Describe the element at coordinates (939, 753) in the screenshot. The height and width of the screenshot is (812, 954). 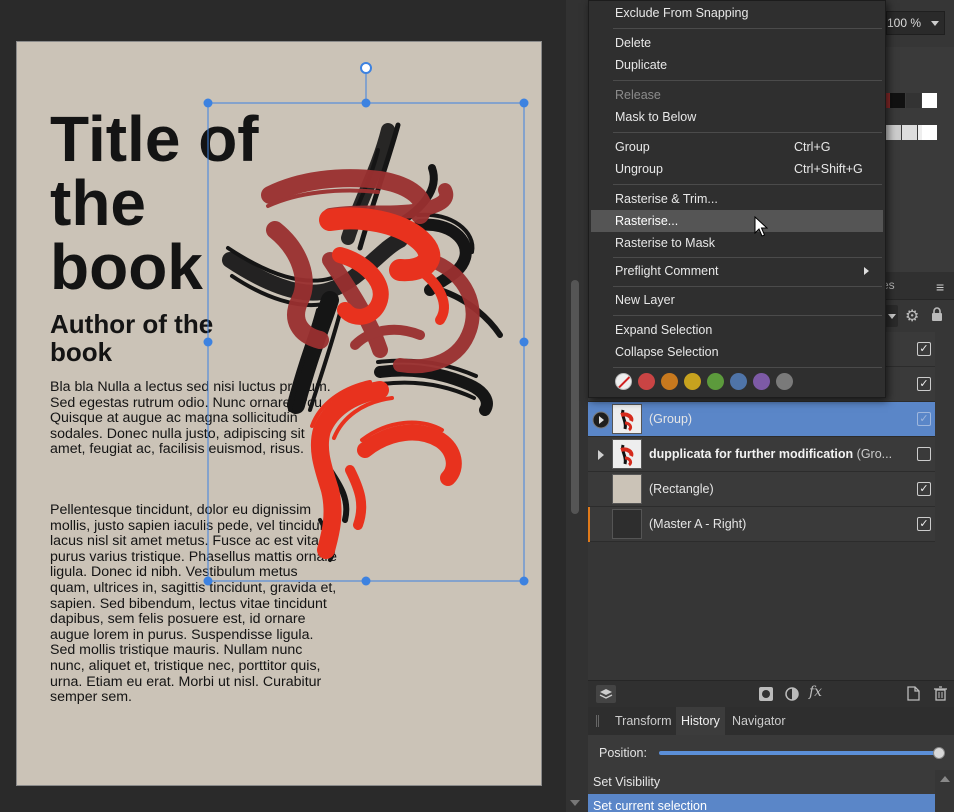
I see `position-slider-knob` at that location.